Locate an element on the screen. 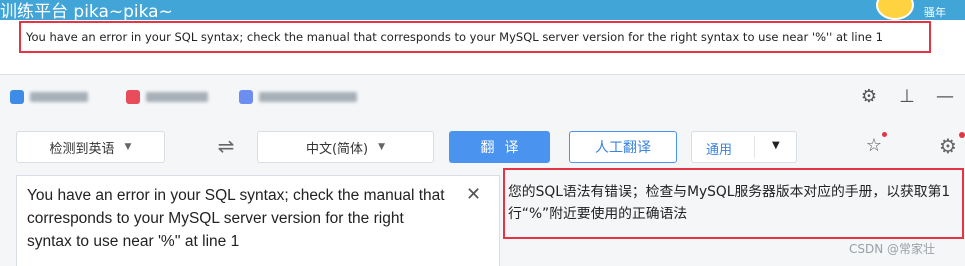 The image size is (965, 266). translate-button: 翻译 is located at coordinates (499, 147).